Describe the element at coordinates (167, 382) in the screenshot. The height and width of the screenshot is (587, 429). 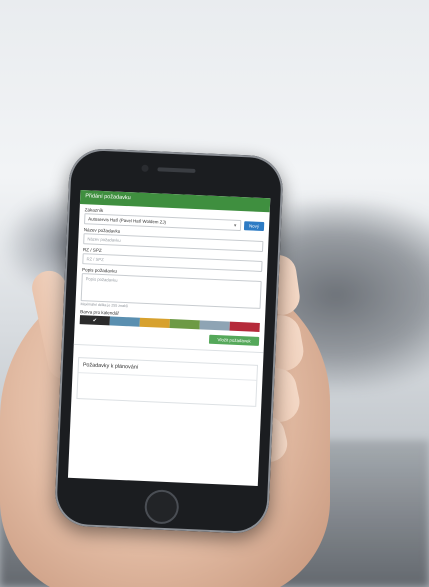
I see `planning-panel: Požadavky k plánování` at that location.